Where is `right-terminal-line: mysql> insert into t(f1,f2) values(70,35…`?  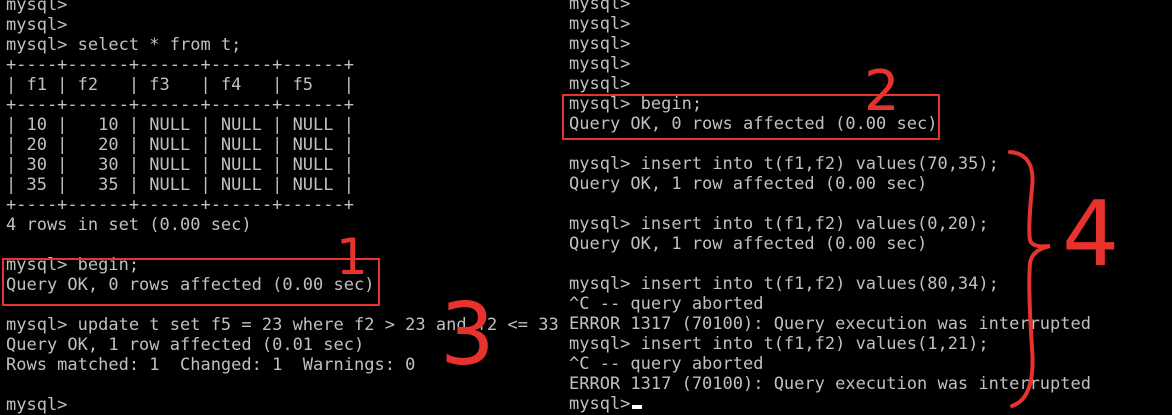 right-terminal-line: mysql> insert into t(f1,f2) values(70,35… is located at coordinates (784, 164).